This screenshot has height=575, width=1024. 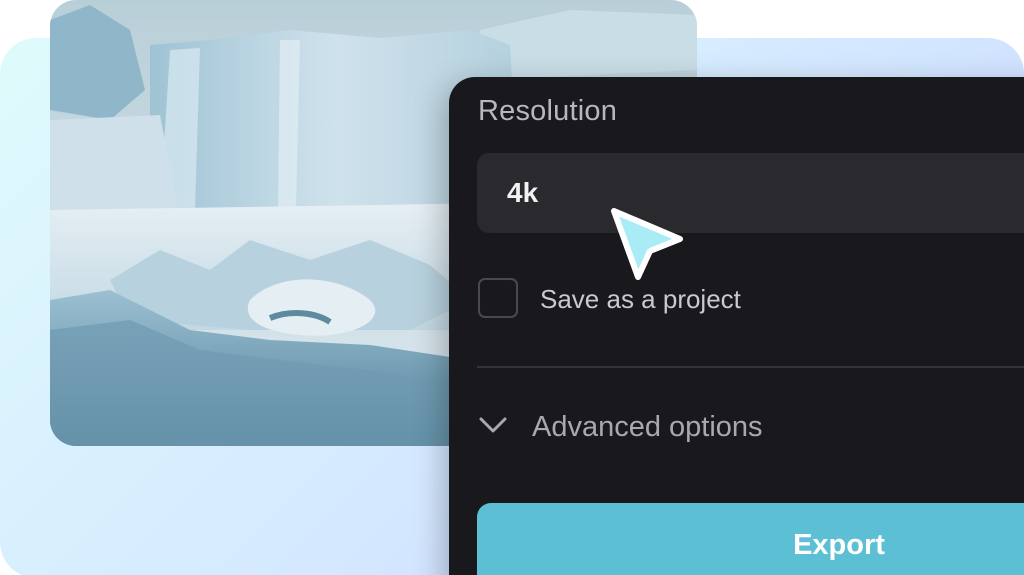 What do you see at coordinates (647, 427) in the screenshot?
I see `advanced-options-label: Advanced options` at bounding box center [647, 427].